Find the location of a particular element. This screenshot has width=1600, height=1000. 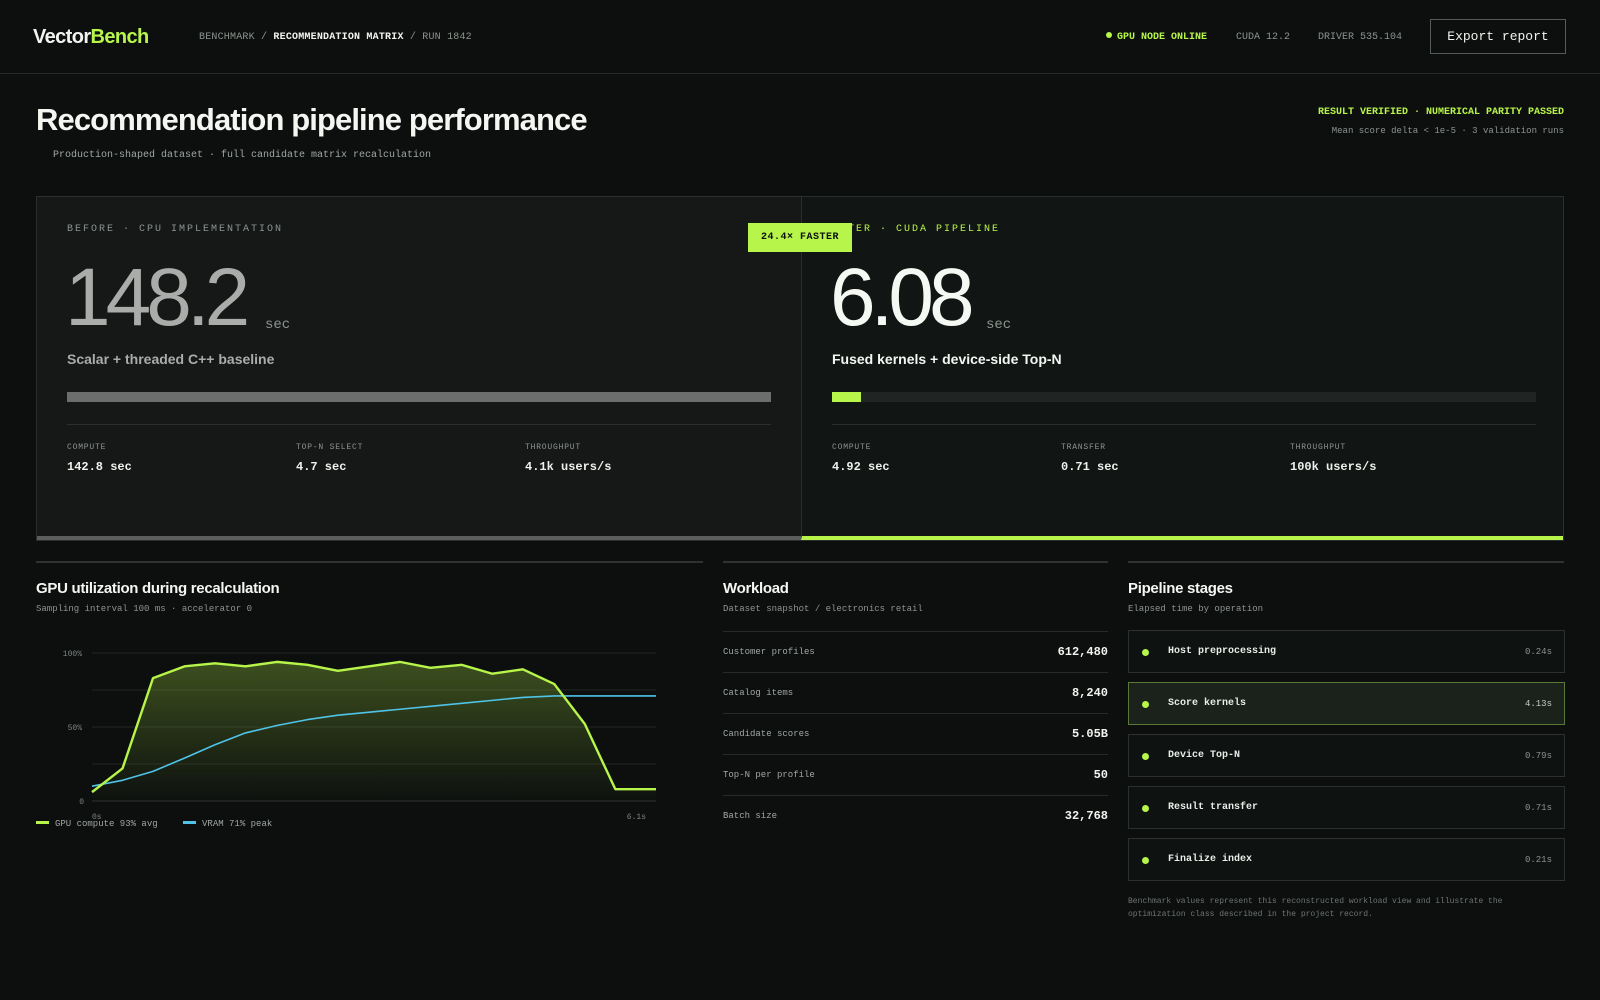

stage-name: Device Top-N is located at coordinates (1204, 755).